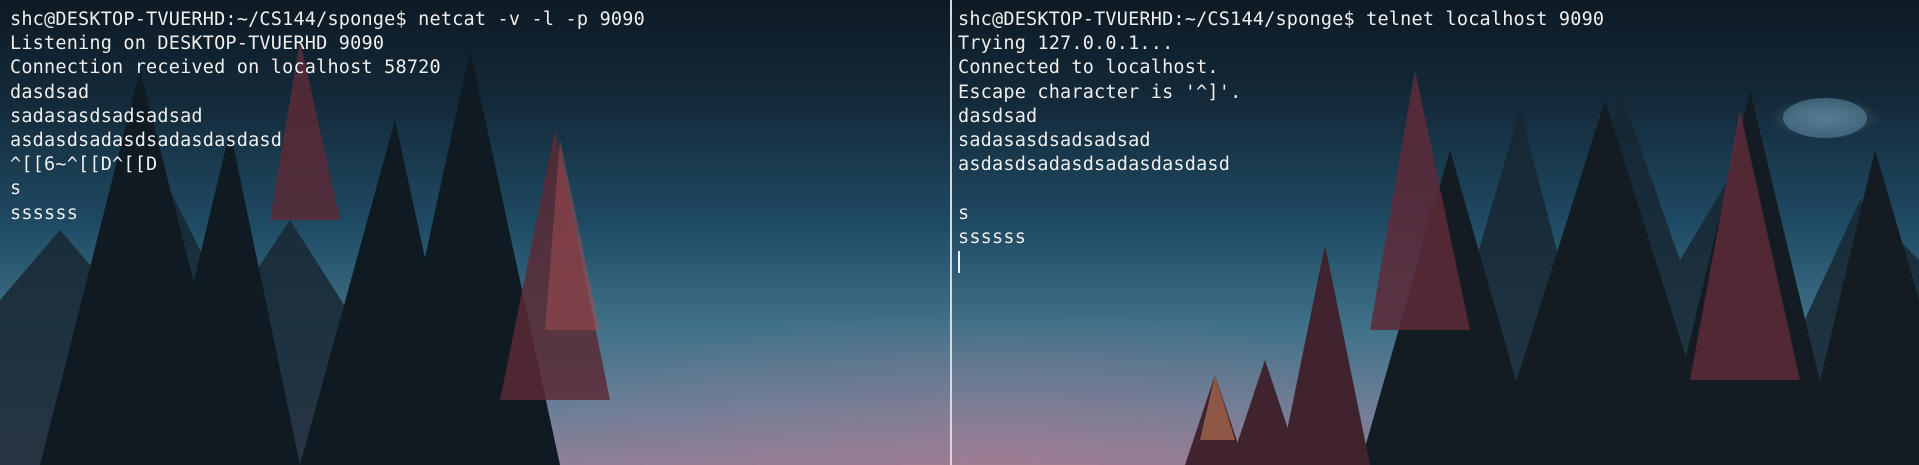 The image size is (1919, 465). What do you see at coordinates (959, 261) in the screenshot?
I see `text-cursor` at bounding box center [959, 261].